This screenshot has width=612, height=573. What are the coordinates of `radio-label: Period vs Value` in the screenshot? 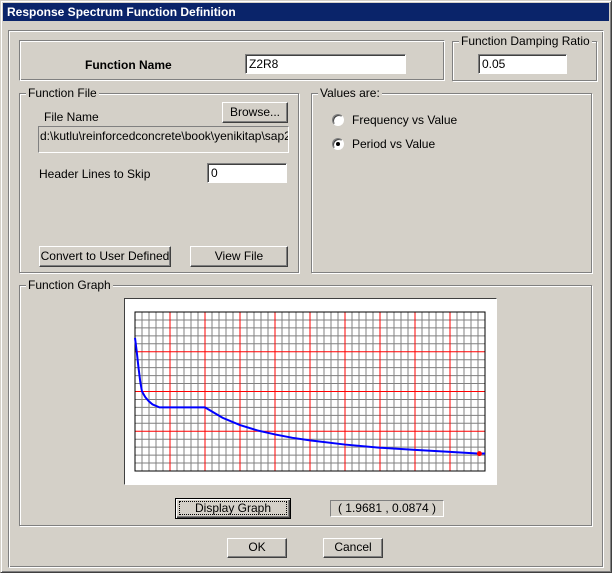 It's located at (394, 144).